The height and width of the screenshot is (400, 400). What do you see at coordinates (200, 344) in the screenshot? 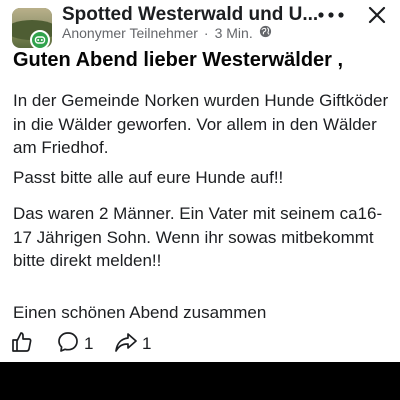
I see `post-actions: 1 1` at bounding box center [200, 344].